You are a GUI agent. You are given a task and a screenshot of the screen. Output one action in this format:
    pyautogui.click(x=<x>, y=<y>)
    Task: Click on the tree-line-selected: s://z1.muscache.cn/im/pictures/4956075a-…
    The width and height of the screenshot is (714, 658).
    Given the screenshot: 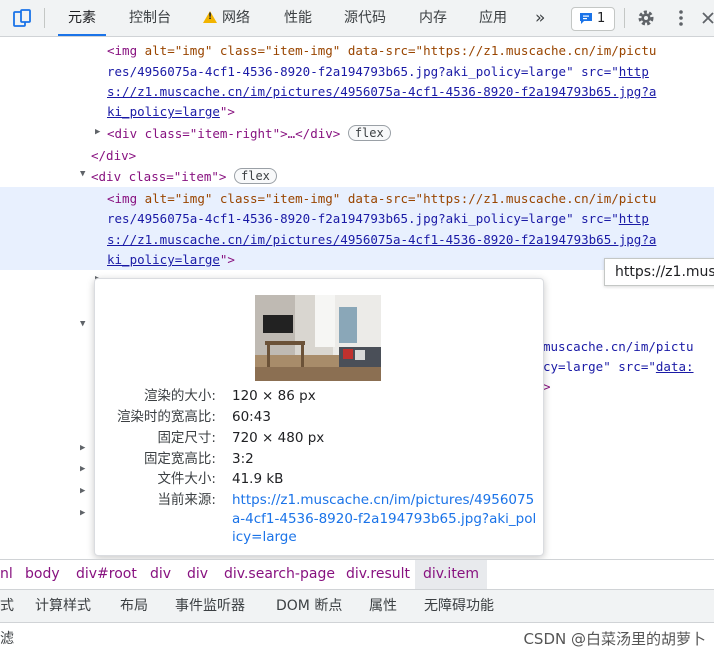 What is the action you would take?
    pyautogui.click(x=410, y=240)
    